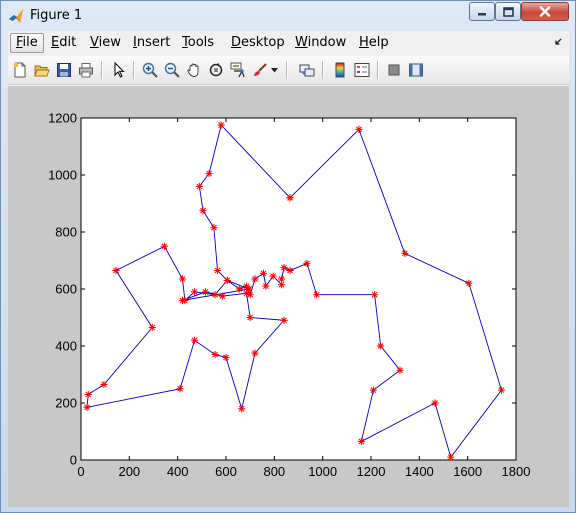 The height and width of the screenshot is (513, 576). I want to click on print-figure-icon, so click(86, 70).